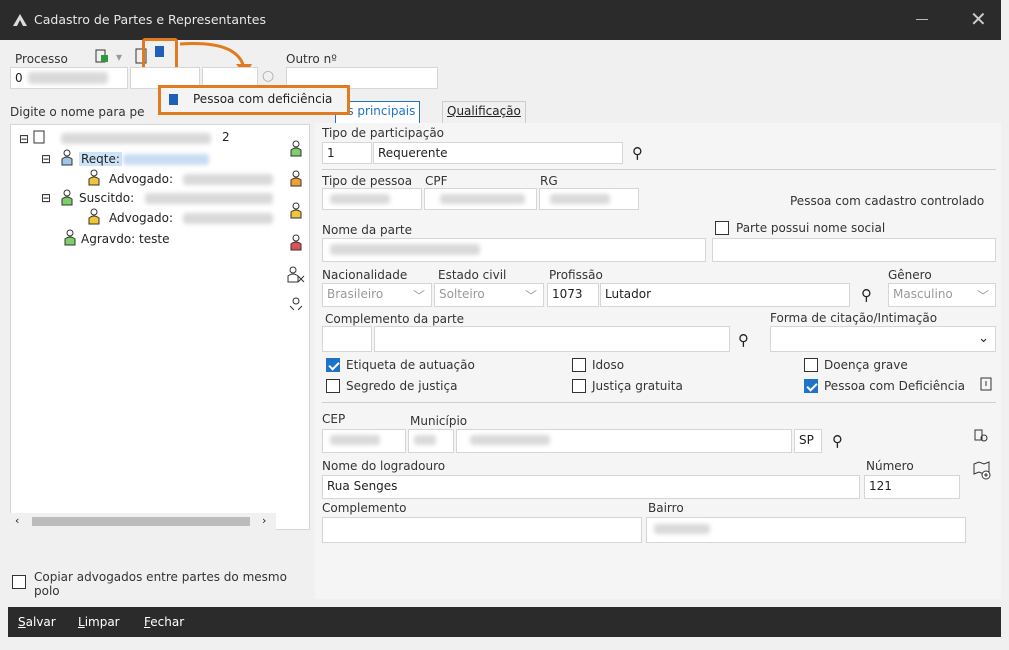  Describe the element at coordinates (226, 137) in the screenshot. I see `tree-root-suffix: 2` at that location.